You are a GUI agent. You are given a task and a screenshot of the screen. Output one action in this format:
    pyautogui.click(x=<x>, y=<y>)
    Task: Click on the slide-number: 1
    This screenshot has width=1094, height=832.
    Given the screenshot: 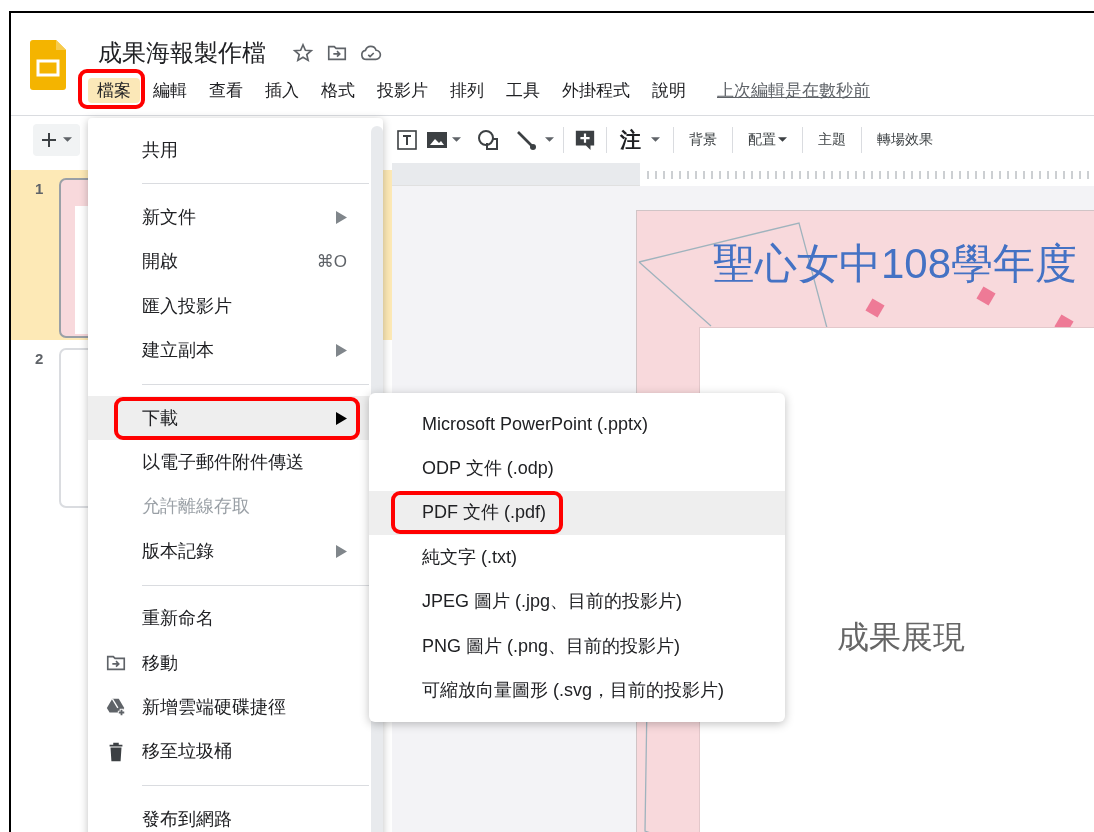 What is the action you would take?
    pyautogui.click(x=39, y=189)
    